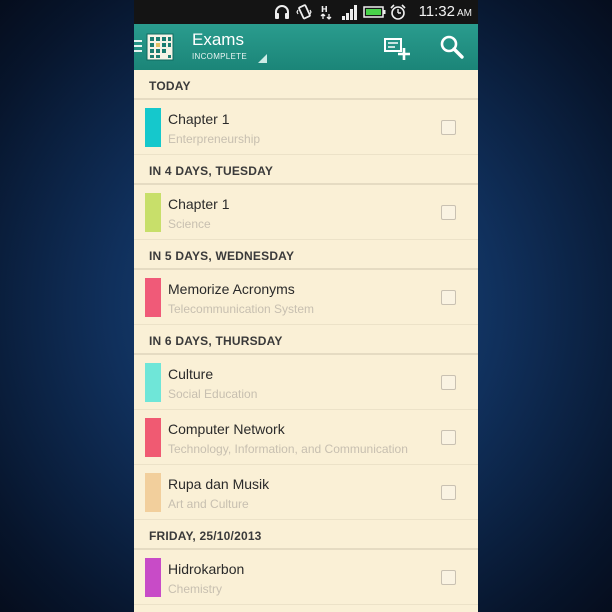 The image size is (612, 612). I want to click on app-title: Exams, so click(218, 40).